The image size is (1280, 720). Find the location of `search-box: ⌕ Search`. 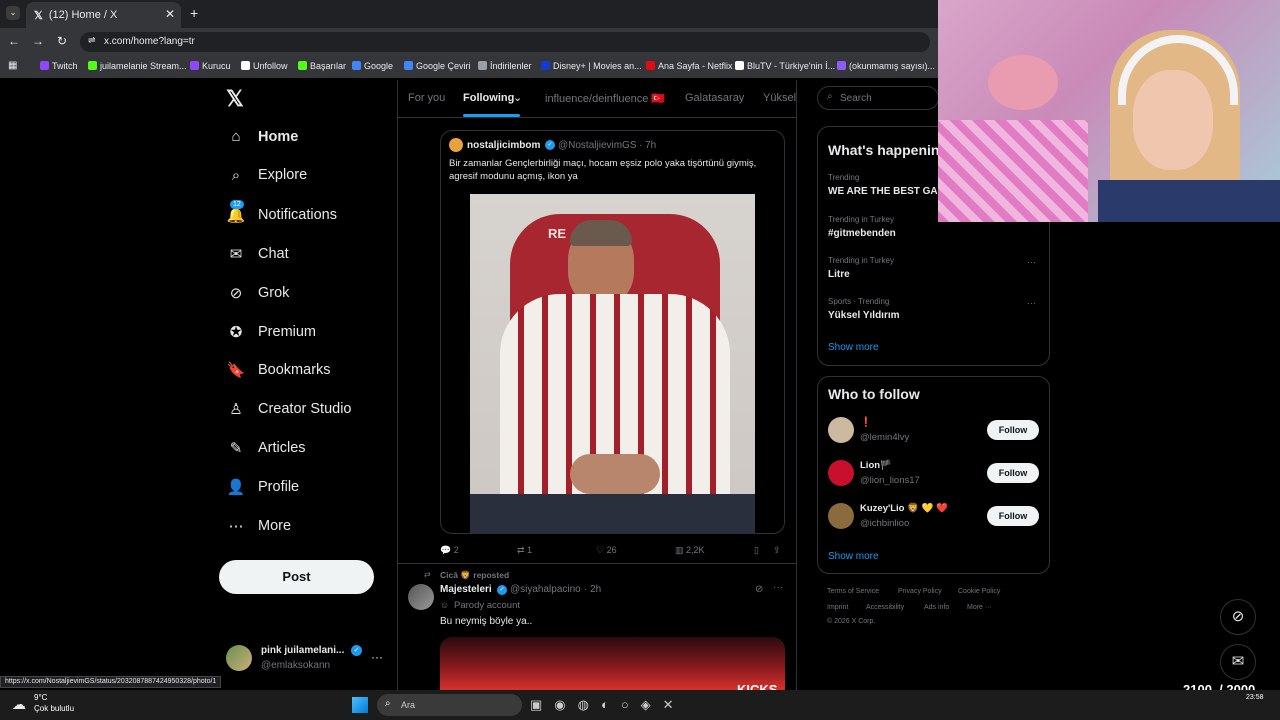

search-box: ⌕ Search is located at coordinates (878, 98).